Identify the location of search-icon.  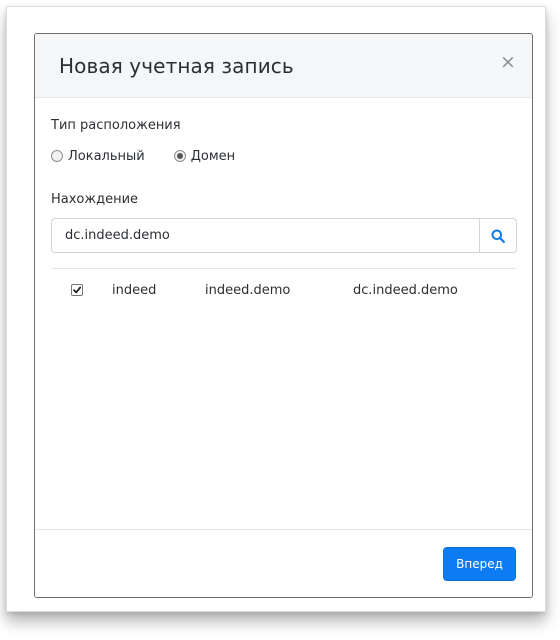
(498, 236).